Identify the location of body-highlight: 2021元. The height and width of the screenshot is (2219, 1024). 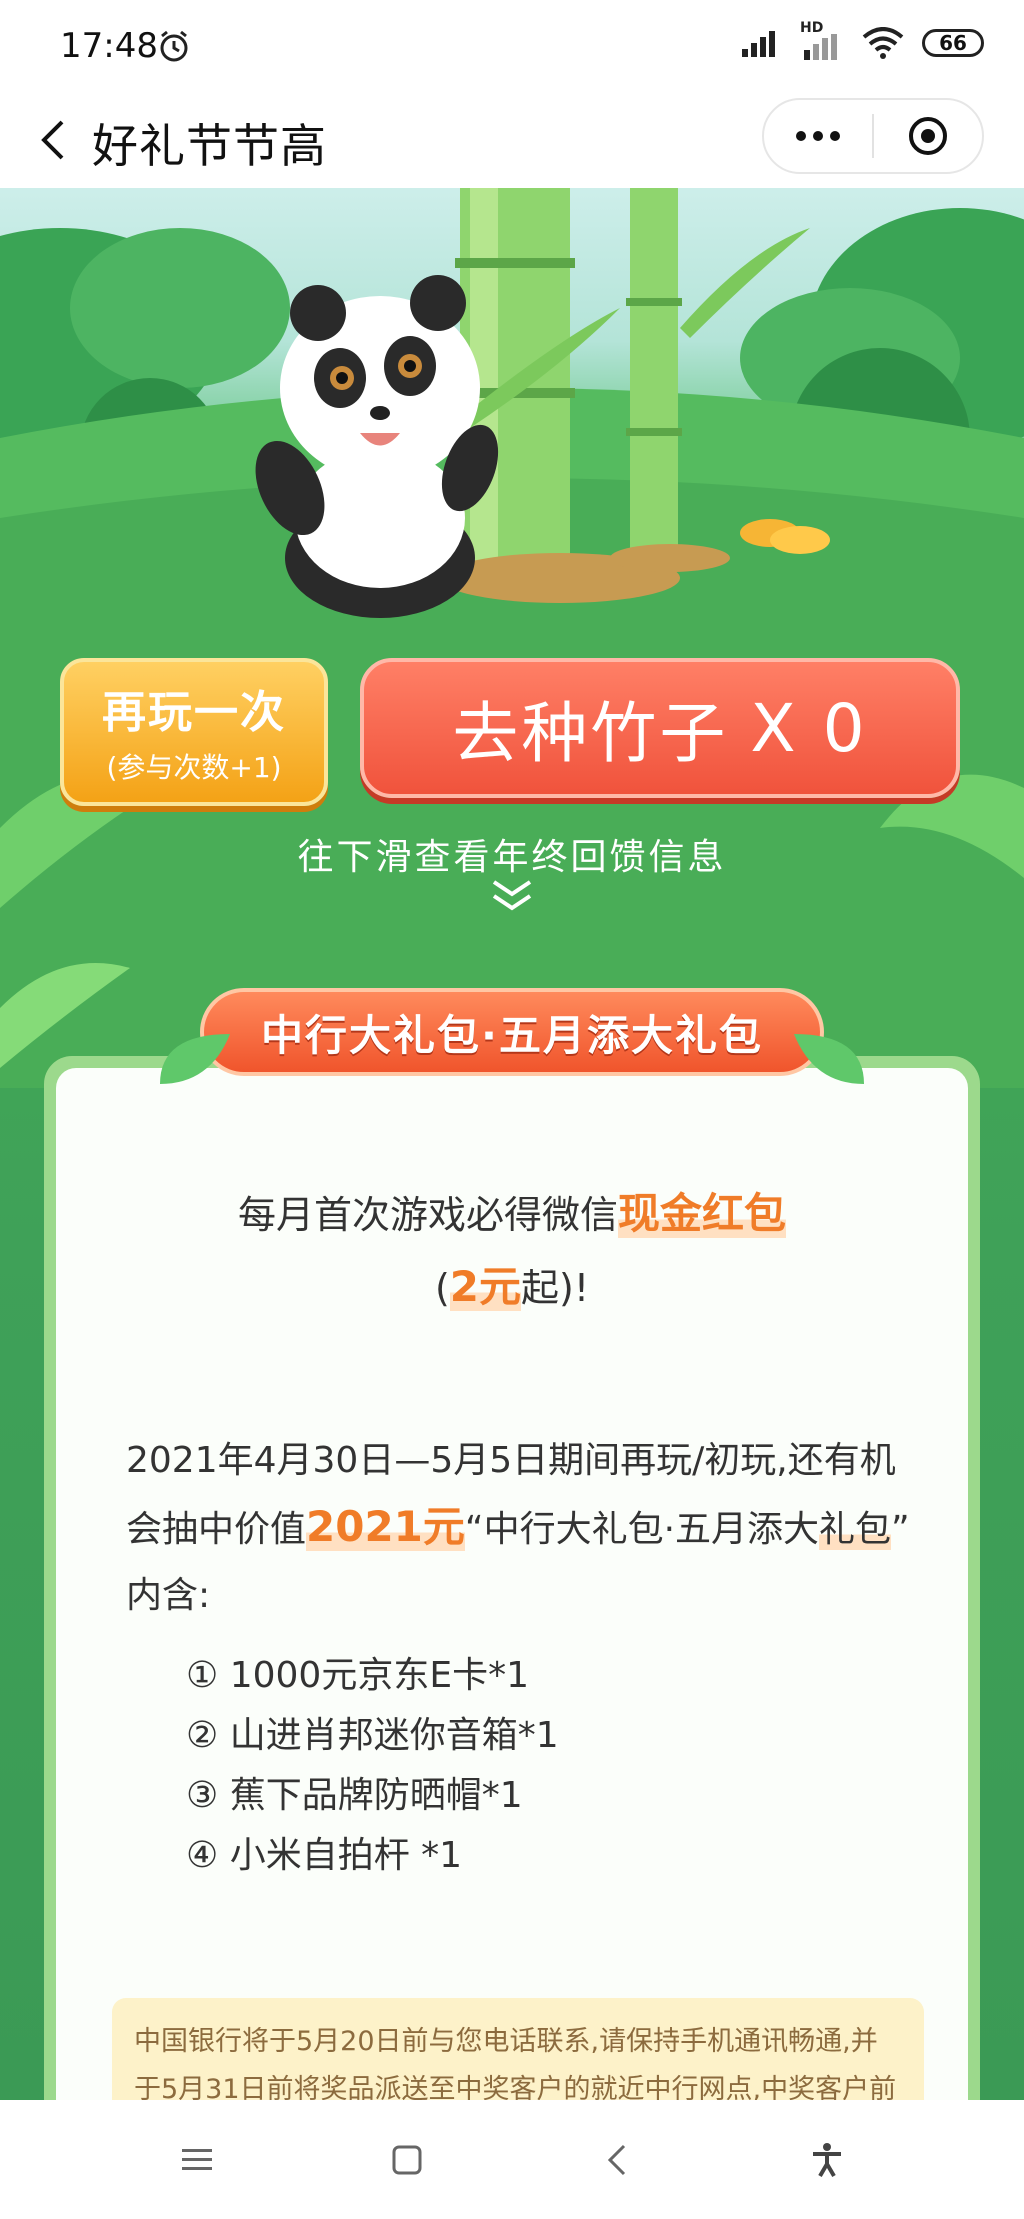
(385, 1526).